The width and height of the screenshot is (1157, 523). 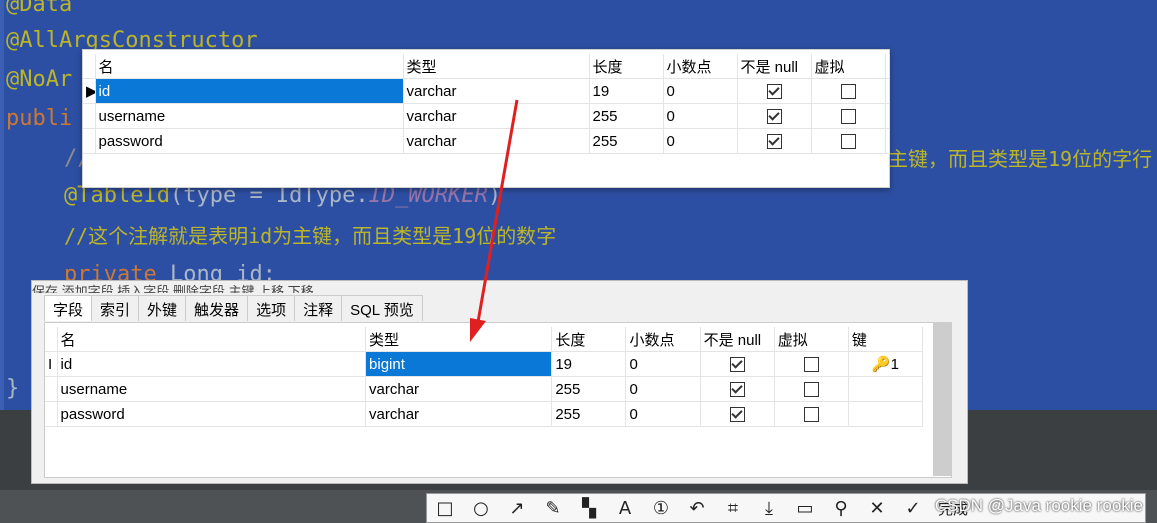 What do you see at coordinates (625, 508) in the screenshot?
I see `text-icon: A` at bounding box center [625, 508].